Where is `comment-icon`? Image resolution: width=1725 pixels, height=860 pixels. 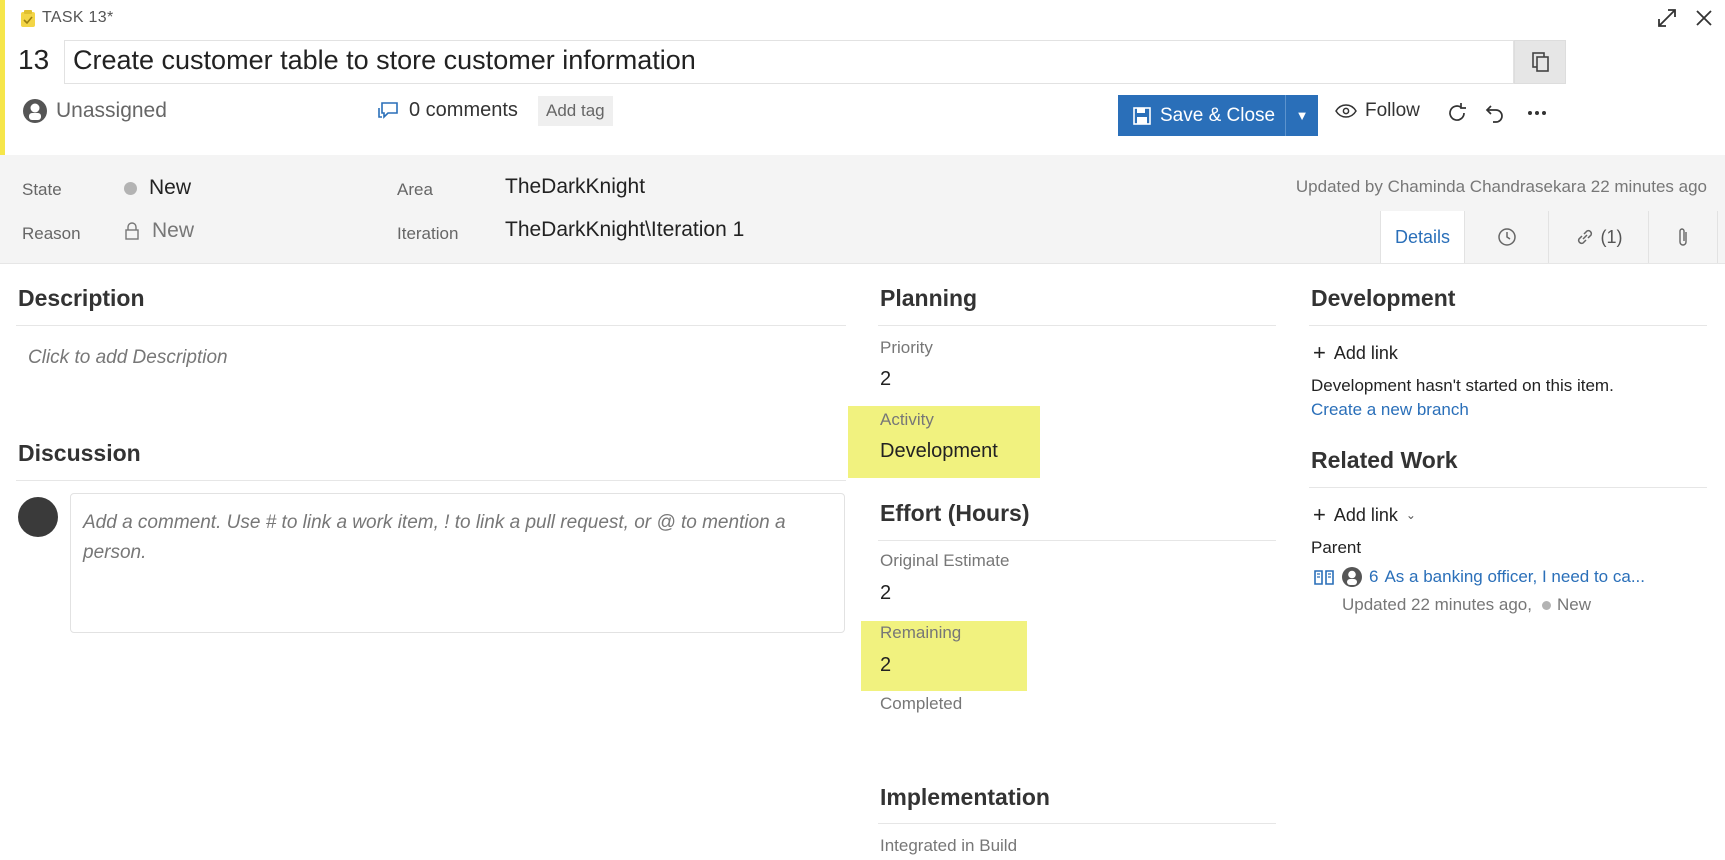 comment-icon is located at coordinates (388, 110).